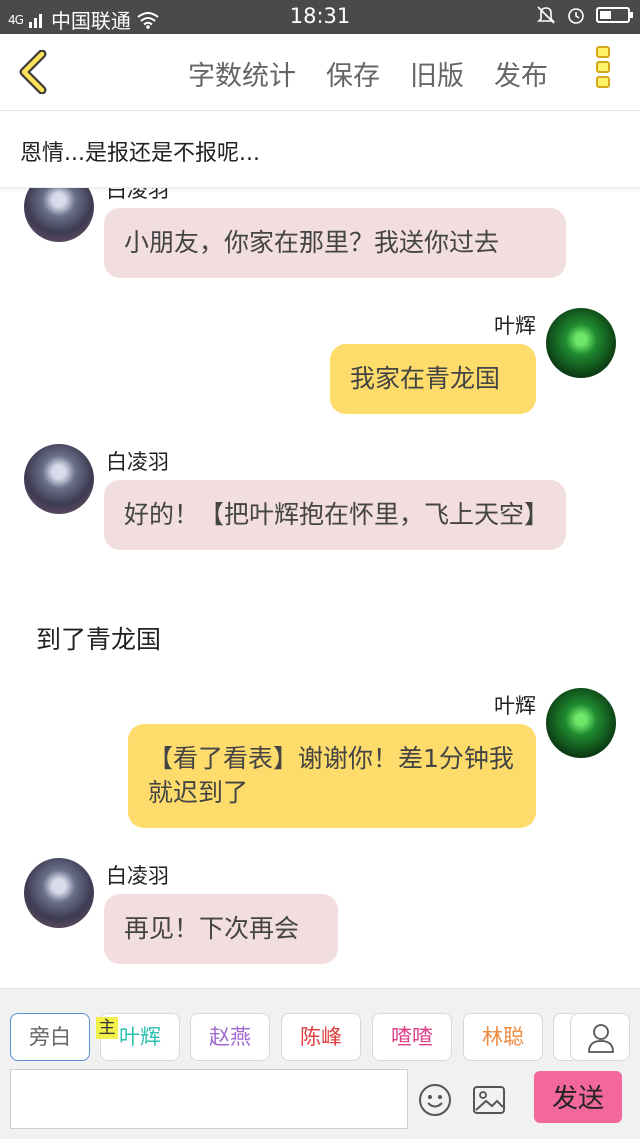 The width and height of the screenshot is (640, 1139). Describe the element at coordinates (335, 243) in the screenshot. I see `message-bubble: 小朋友，你家在那里？我送你过去` at that location.